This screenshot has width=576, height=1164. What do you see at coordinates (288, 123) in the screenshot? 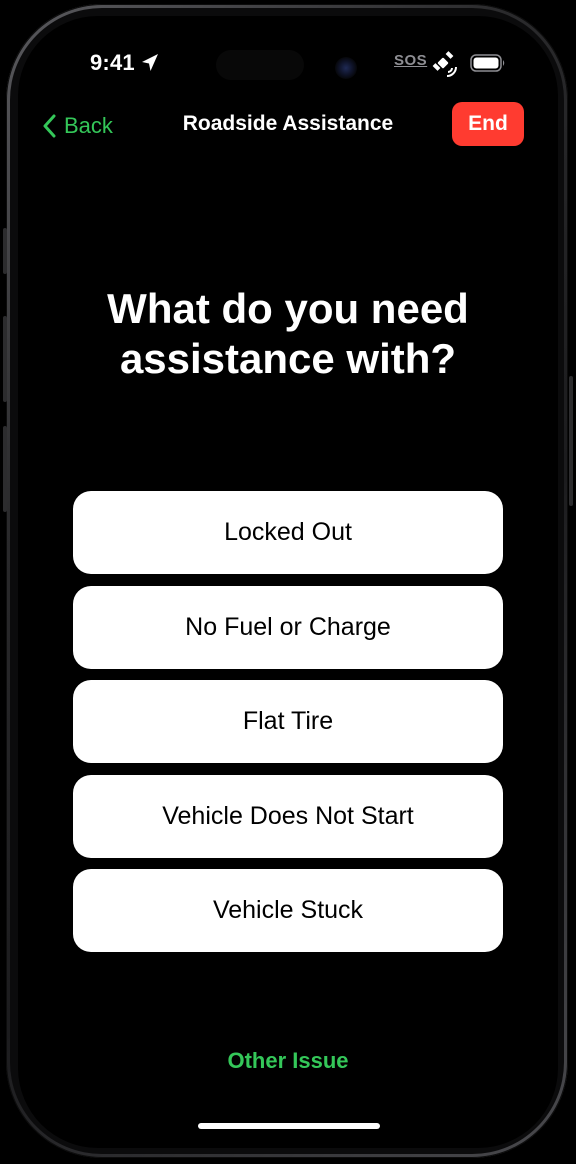
I see `page-title: Roadside Assistance` at bounding box center [288, 123].